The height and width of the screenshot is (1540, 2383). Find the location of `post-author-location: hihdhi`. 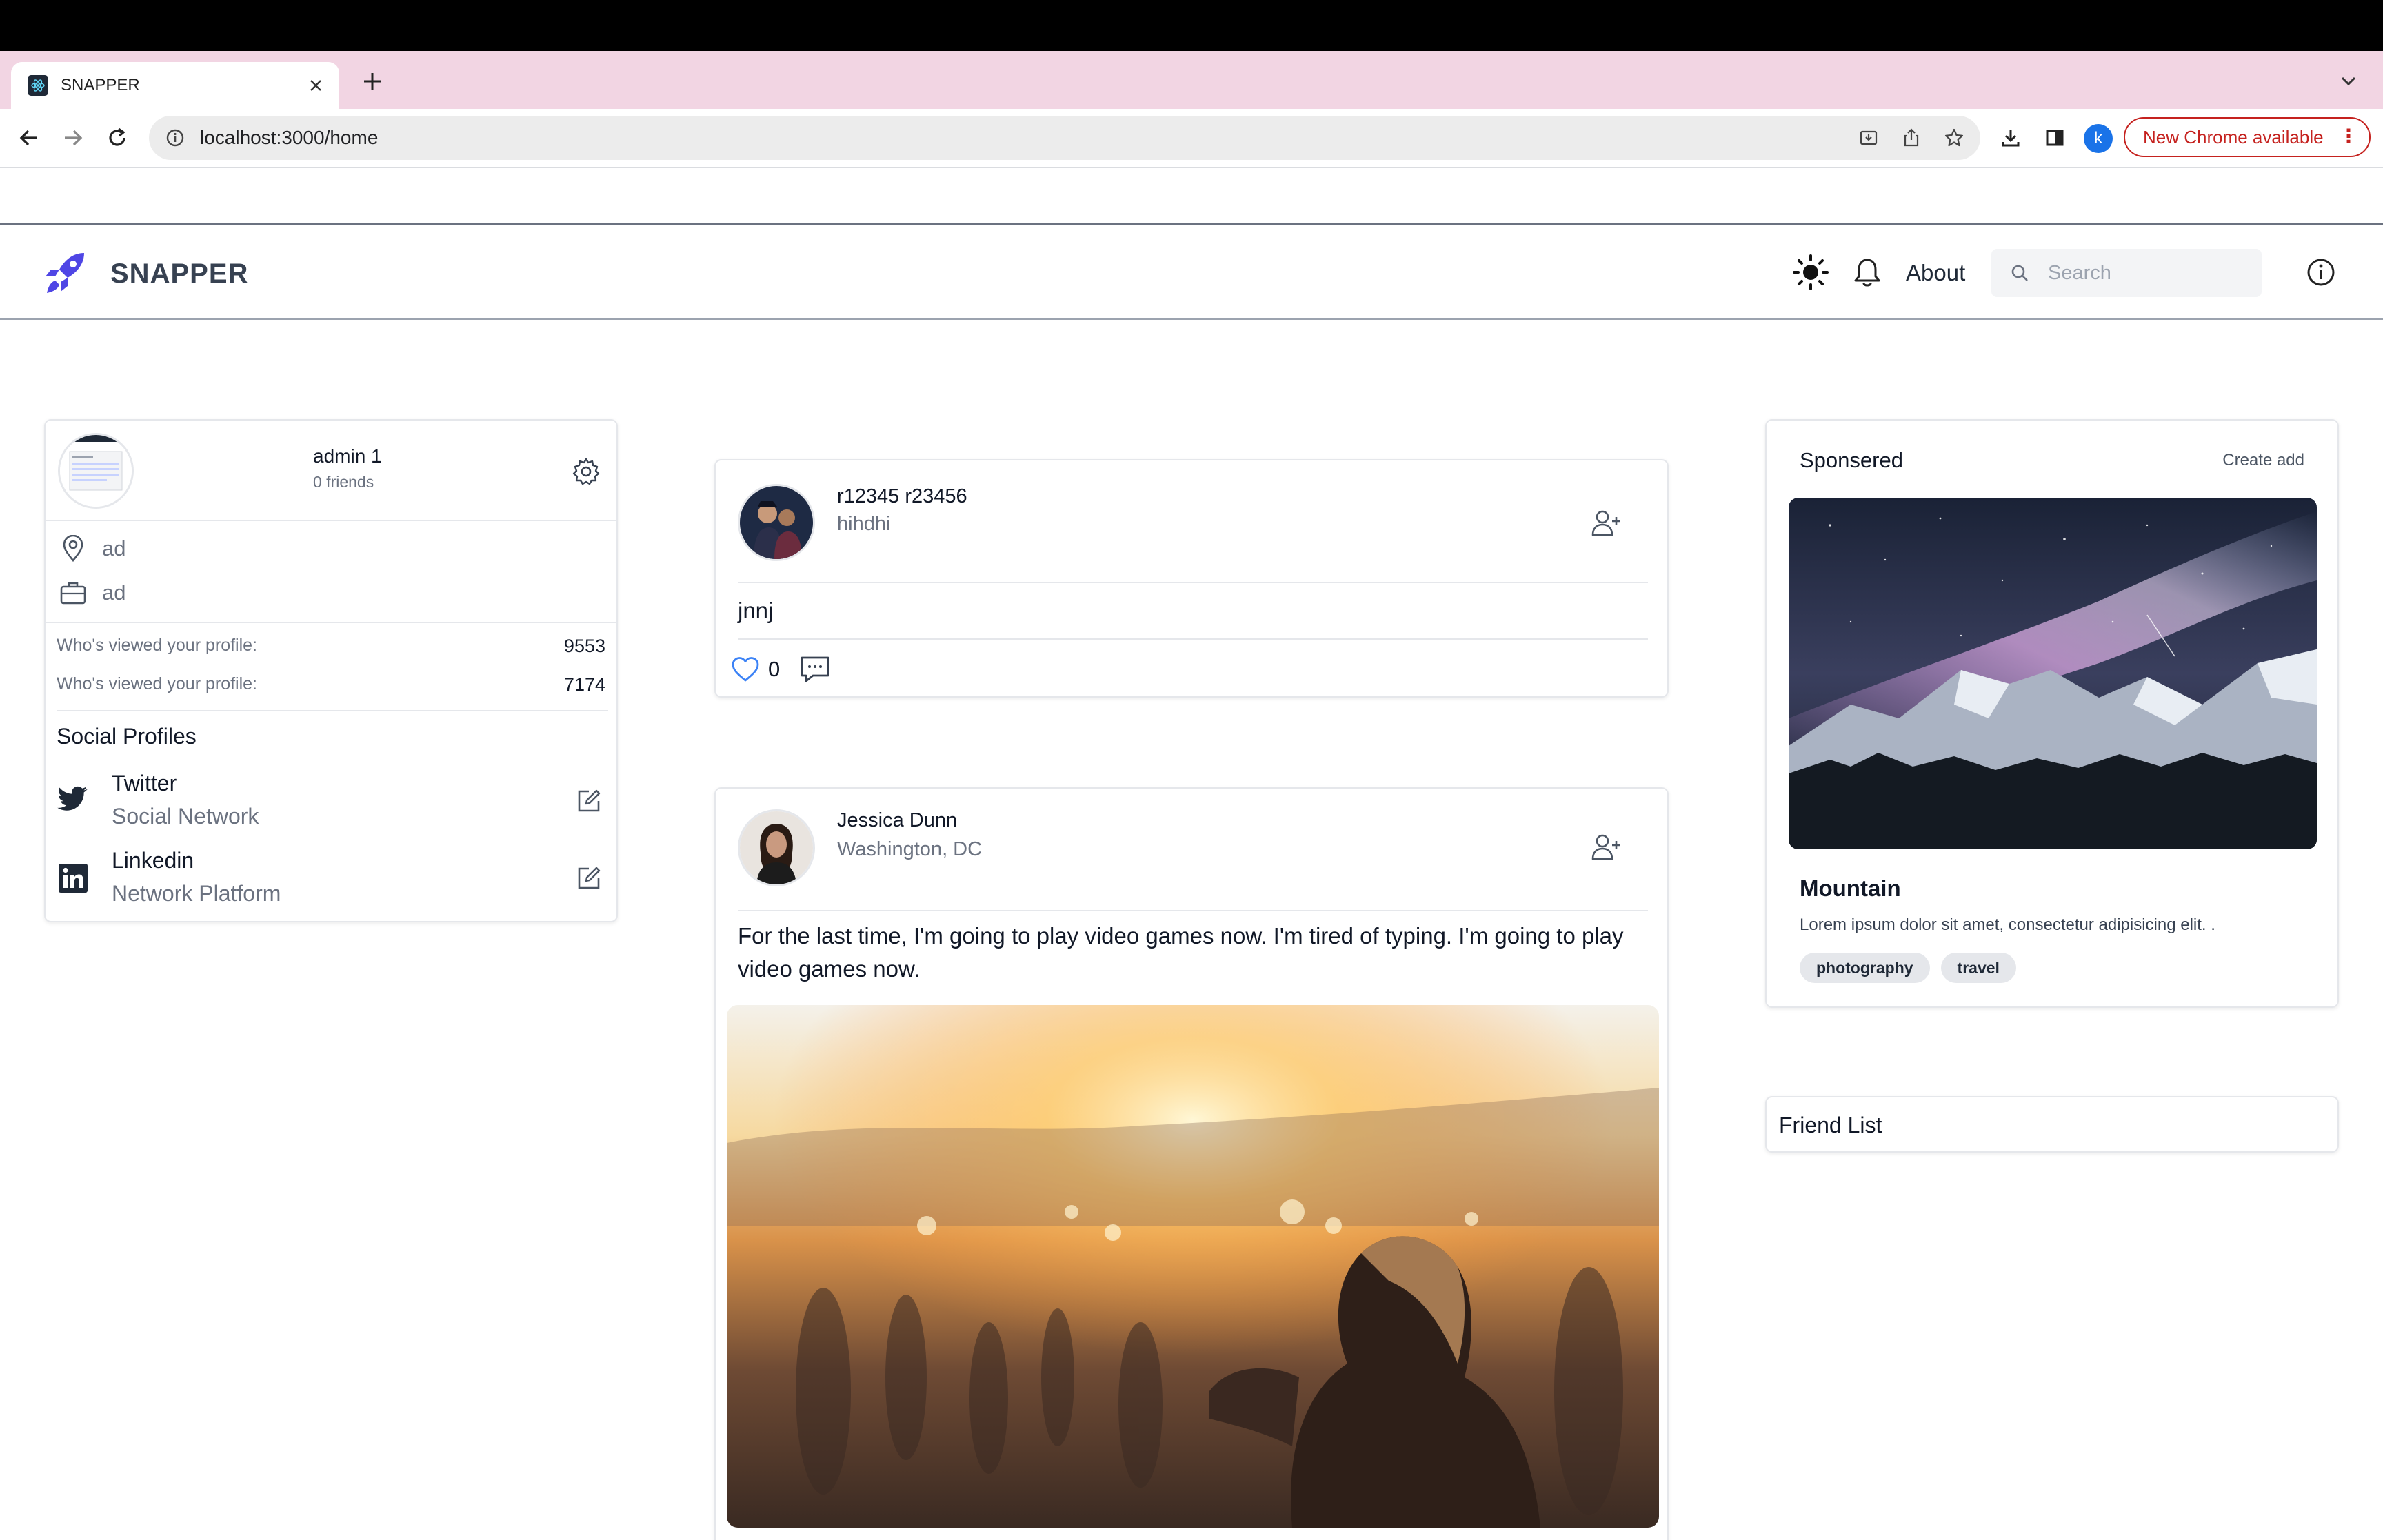

post-author-location: hihdhi is located at coordinates (864, 524).